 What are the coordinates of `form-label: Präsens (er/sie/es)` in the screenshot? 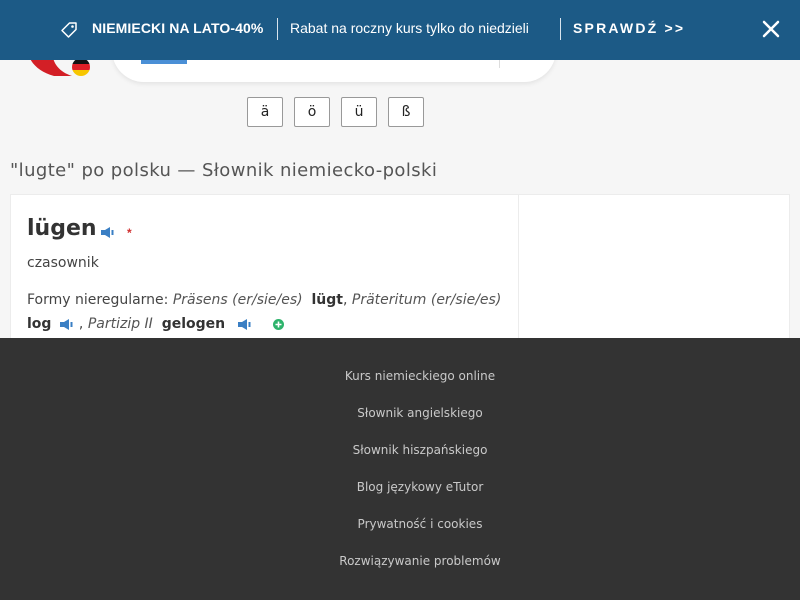 It's located at (237, 300).